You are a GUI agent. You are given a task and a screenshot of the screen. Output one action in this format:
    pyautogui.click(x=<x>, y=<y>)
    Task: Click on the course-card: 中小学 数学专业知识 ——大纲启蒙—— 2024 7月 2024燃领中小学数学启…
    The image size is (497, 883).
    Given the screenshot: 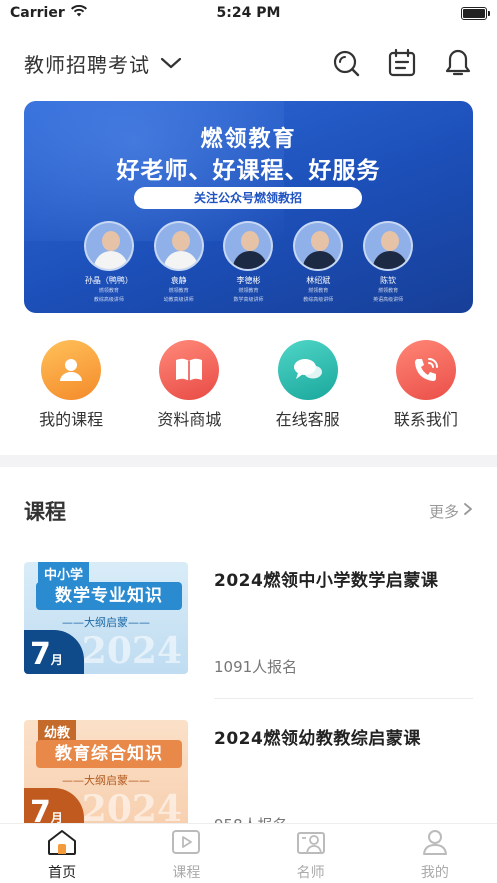 What is the action you would take?
    pyautogui.click(x=248, y=630)
    